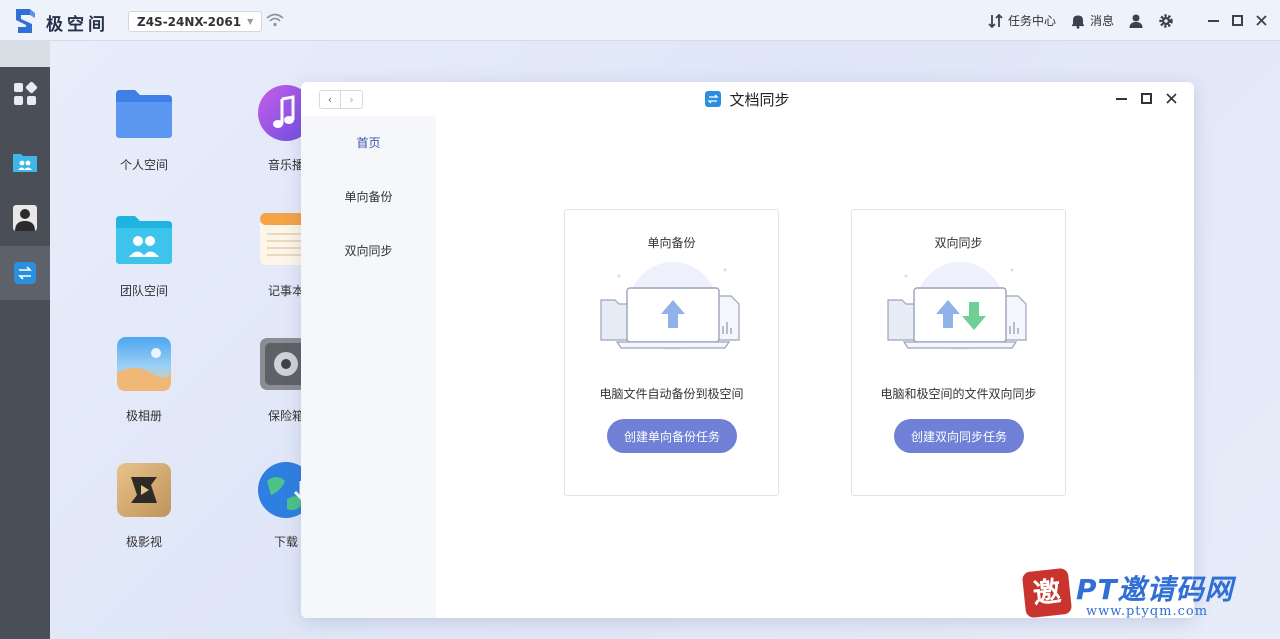 Image resolution: width=1280 pixels, height=639 pixels. I want to click on window-sidebar: 首页 单向备份 双向同步, so click(368, 367).